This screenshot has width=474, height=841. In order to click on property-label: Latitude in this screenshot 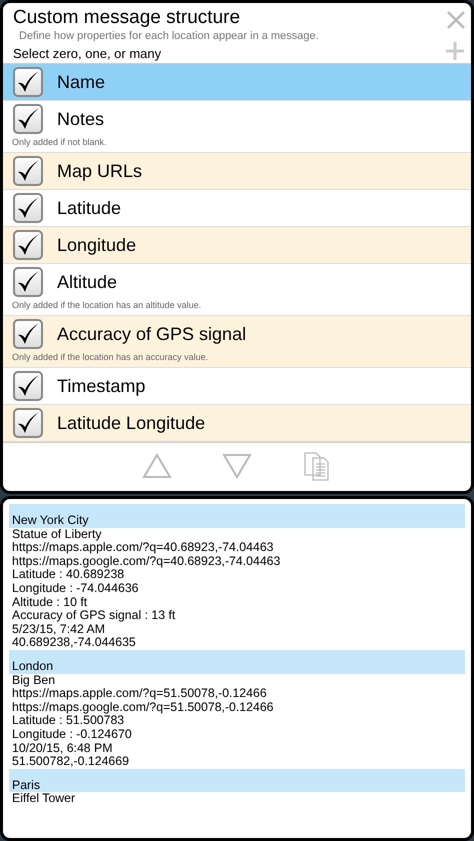, I will do `click(89, 208)`.